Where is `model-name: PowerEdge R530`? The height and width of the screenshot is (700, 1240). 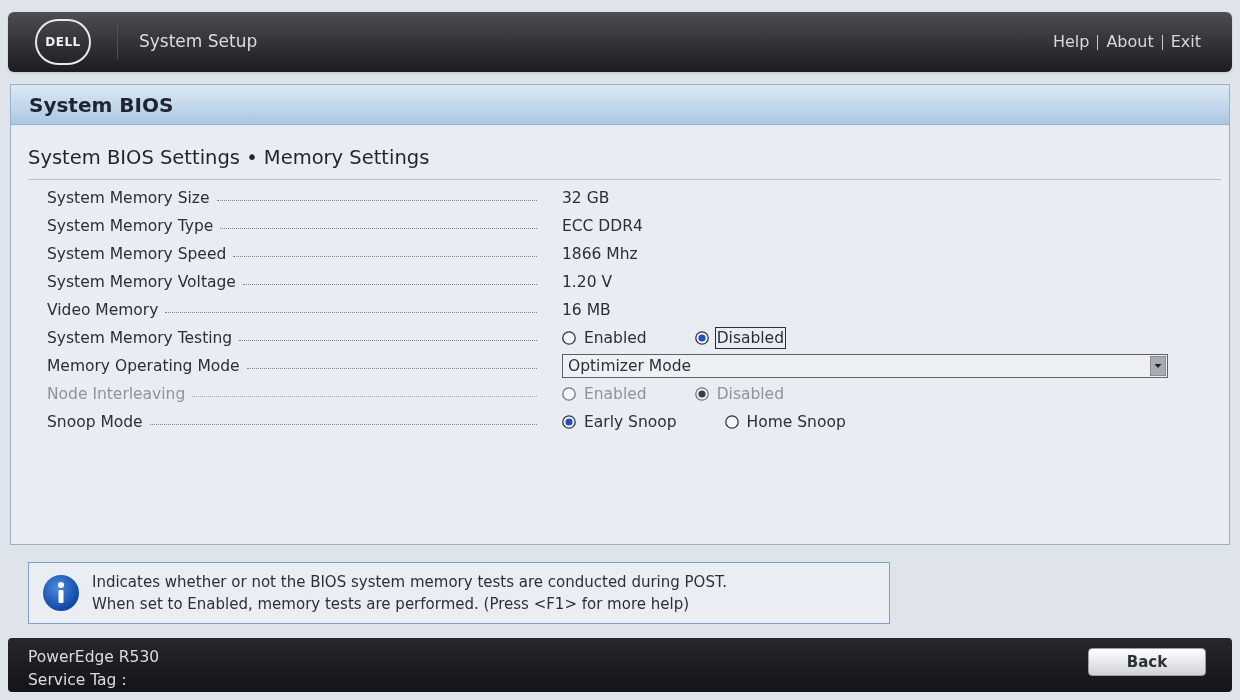
model-name: PowerEdge R530 is located at coordinates (94, 657).